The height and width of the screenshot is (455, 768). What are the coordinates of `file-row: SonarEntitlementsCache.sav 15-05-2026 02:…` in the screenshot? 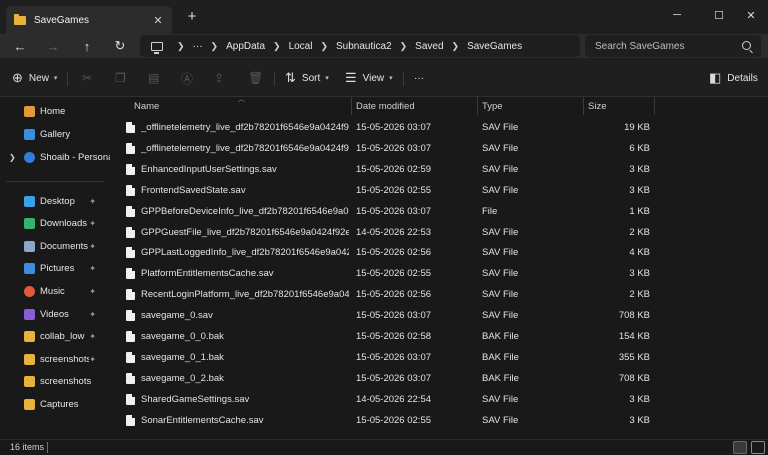 It's located at (439, 420).